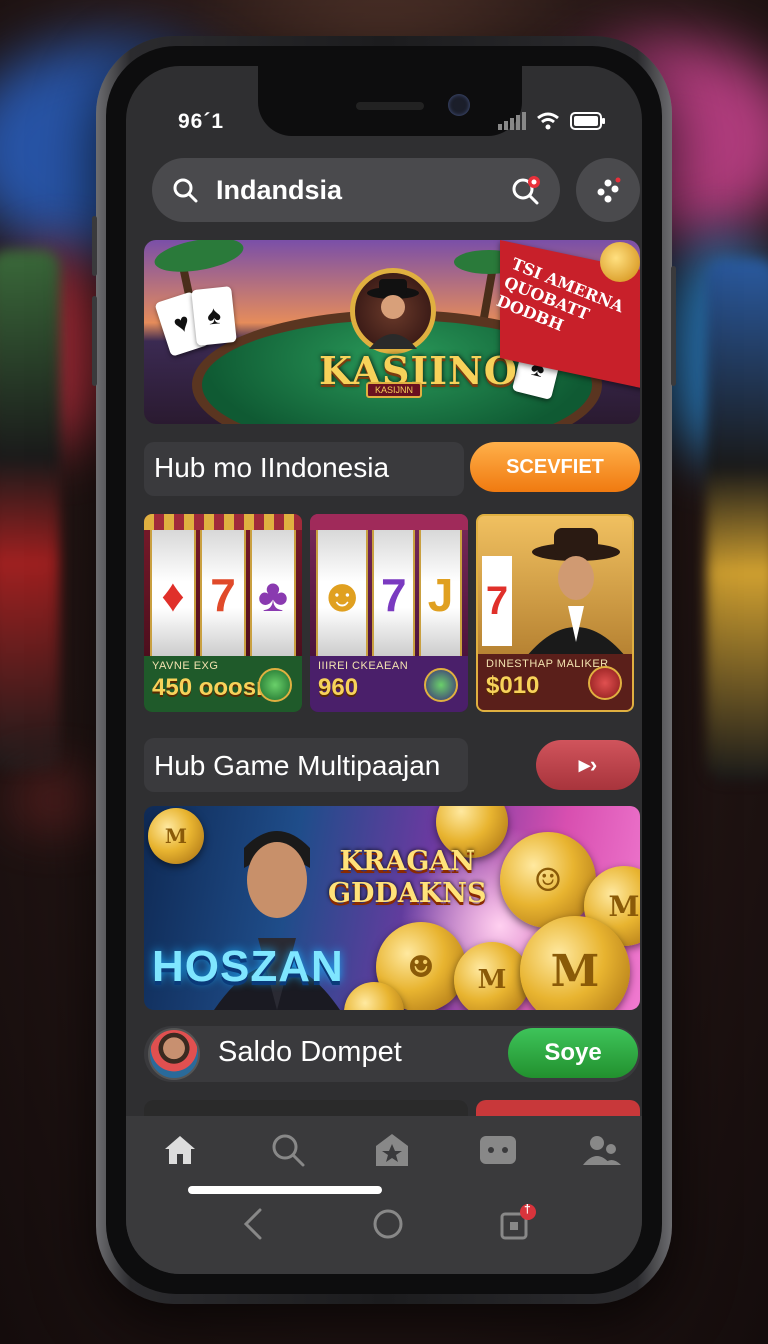 This screenshot has width=768, height=1344. Describe the element at coordinates (389, 684) in the screenshot. I see `slot-footer: IIIREI CKEAEAN 960` at that location.